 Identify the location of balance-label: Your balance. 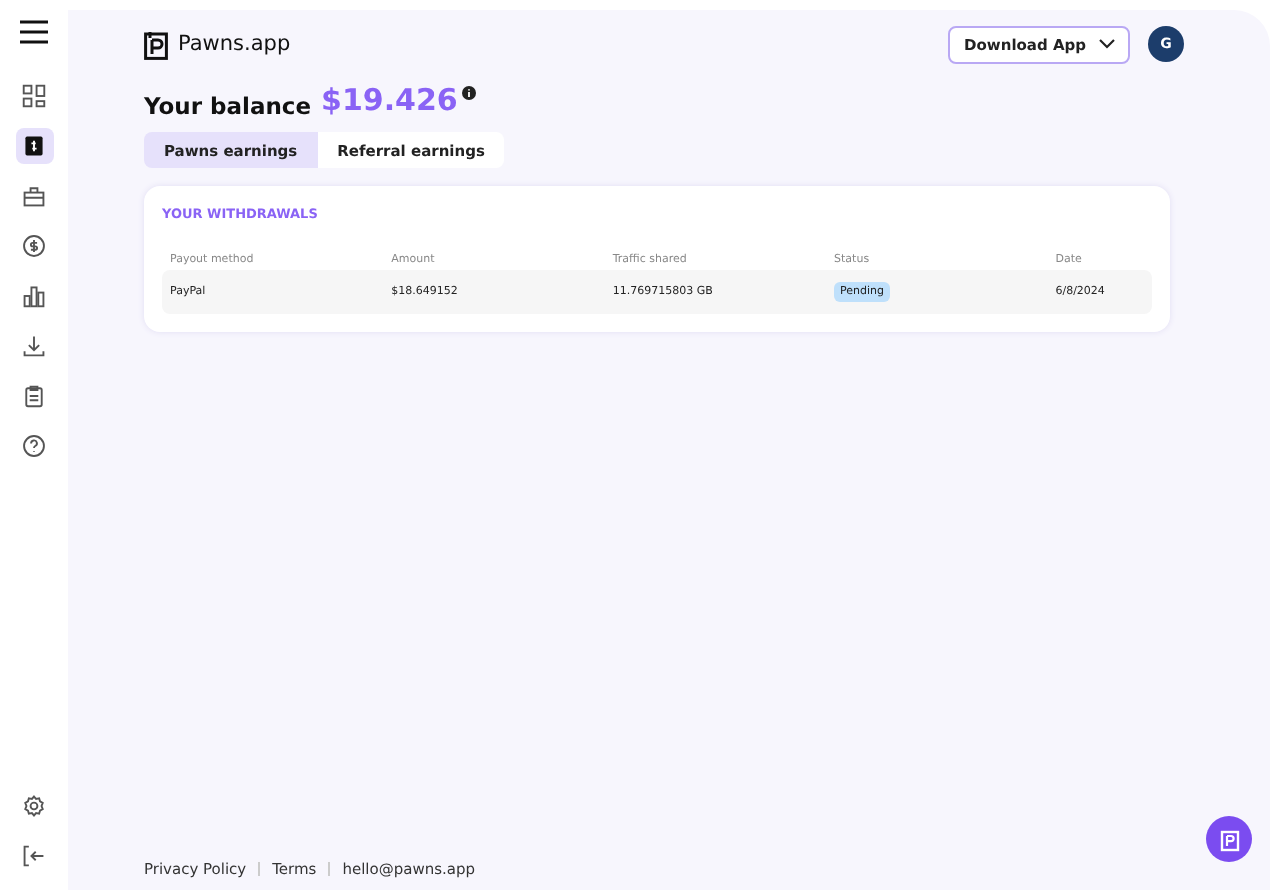
(228, 106).